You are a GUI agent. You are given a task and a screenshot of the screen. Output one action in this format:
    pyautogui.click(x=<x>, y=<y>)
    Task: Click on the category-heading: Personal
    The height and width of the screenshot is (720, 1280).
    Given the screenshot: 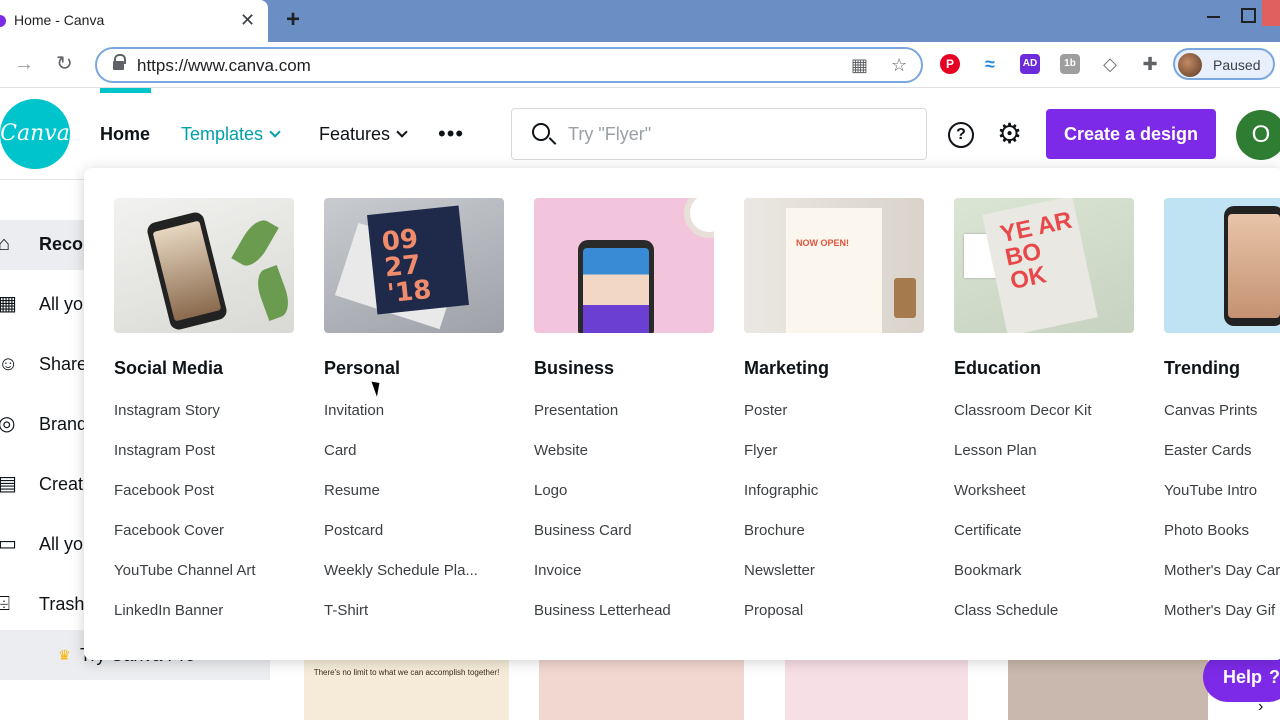 What is the action you would take?
    pyautogui.click(x=414, y=369)
    